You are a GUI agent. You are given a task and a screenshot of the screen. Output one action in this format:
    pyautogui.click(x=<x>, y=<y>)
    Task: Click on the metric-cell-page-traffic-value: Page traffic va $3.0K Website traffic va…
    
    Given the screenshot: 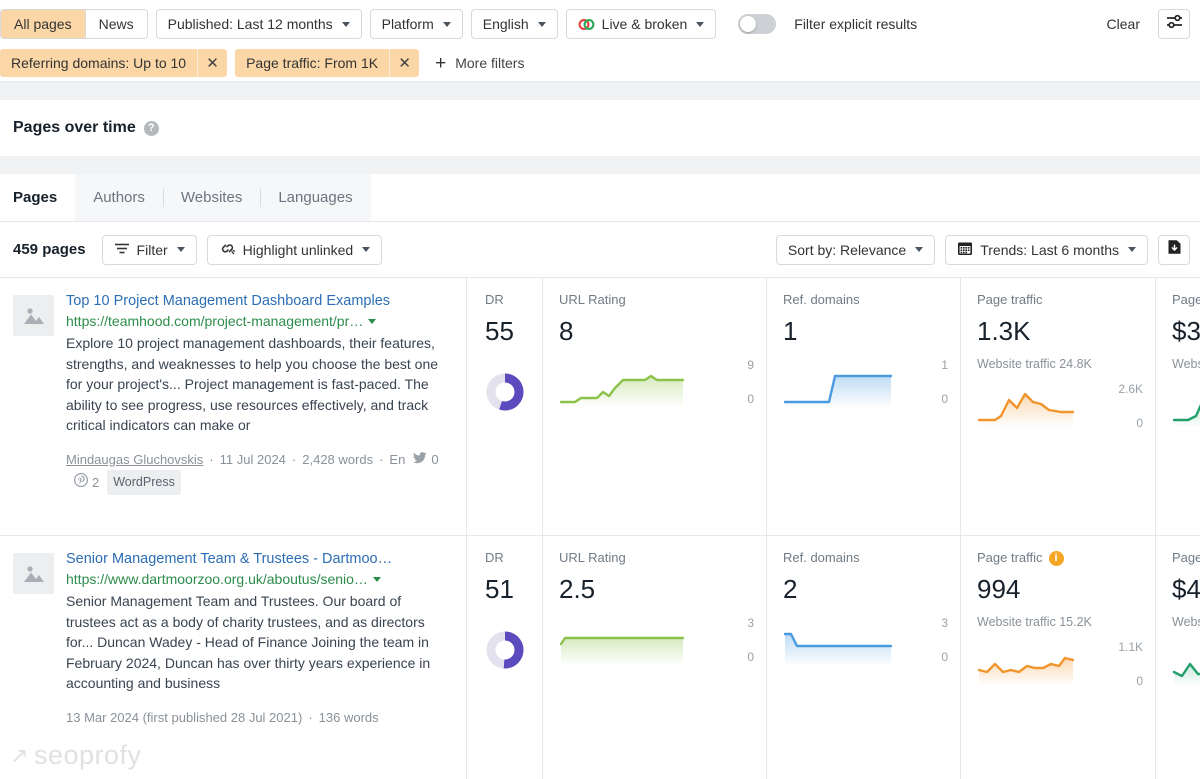 What is the action you would take?
    pyautogui.click(x=1178, y=406)
    